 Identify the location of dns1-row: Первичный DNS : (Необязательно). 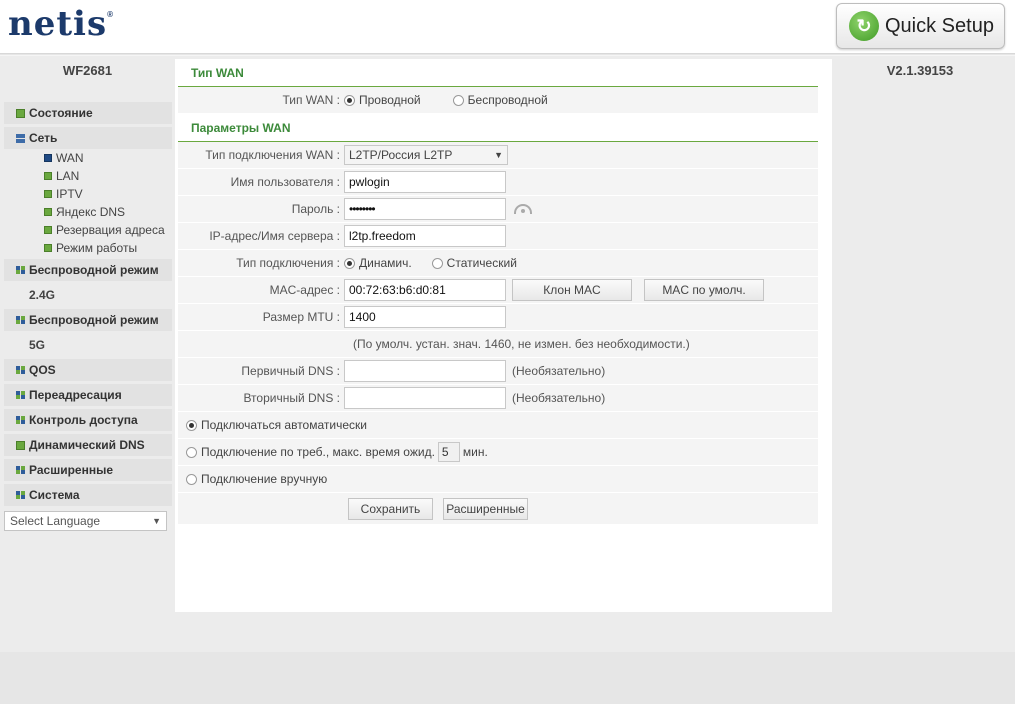
(498, 371).